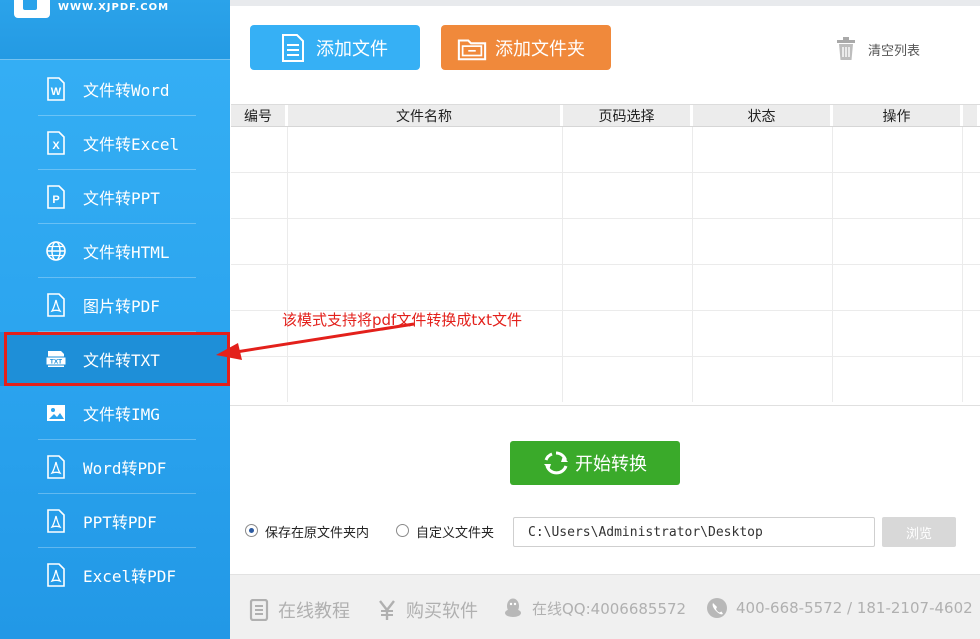  What do you see at coordinates (251, 530) in the screenshot?
I see `radio-save-original` at bounding box center [251, 530].